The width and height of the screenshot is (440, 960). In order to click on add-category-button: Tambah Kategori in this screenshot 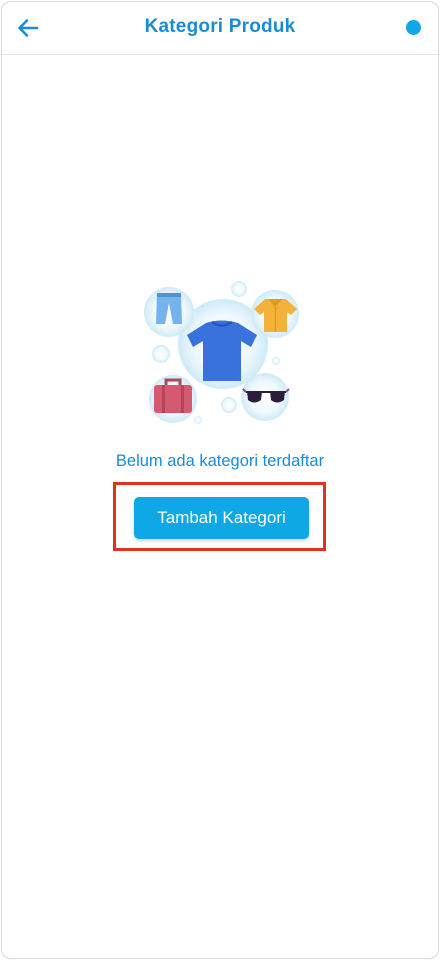, I will do `click(221, 518)`.